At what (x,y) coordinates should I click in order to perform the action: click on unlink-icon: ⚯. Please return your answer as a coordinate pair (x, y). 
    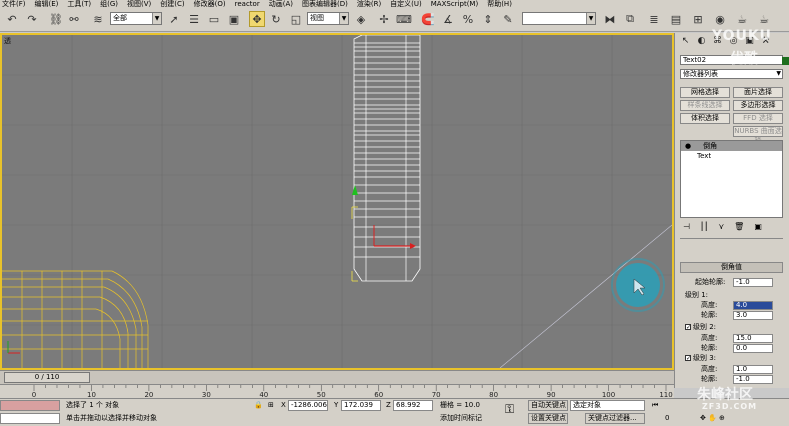
    Looking at the image, I should click on (74, 19).